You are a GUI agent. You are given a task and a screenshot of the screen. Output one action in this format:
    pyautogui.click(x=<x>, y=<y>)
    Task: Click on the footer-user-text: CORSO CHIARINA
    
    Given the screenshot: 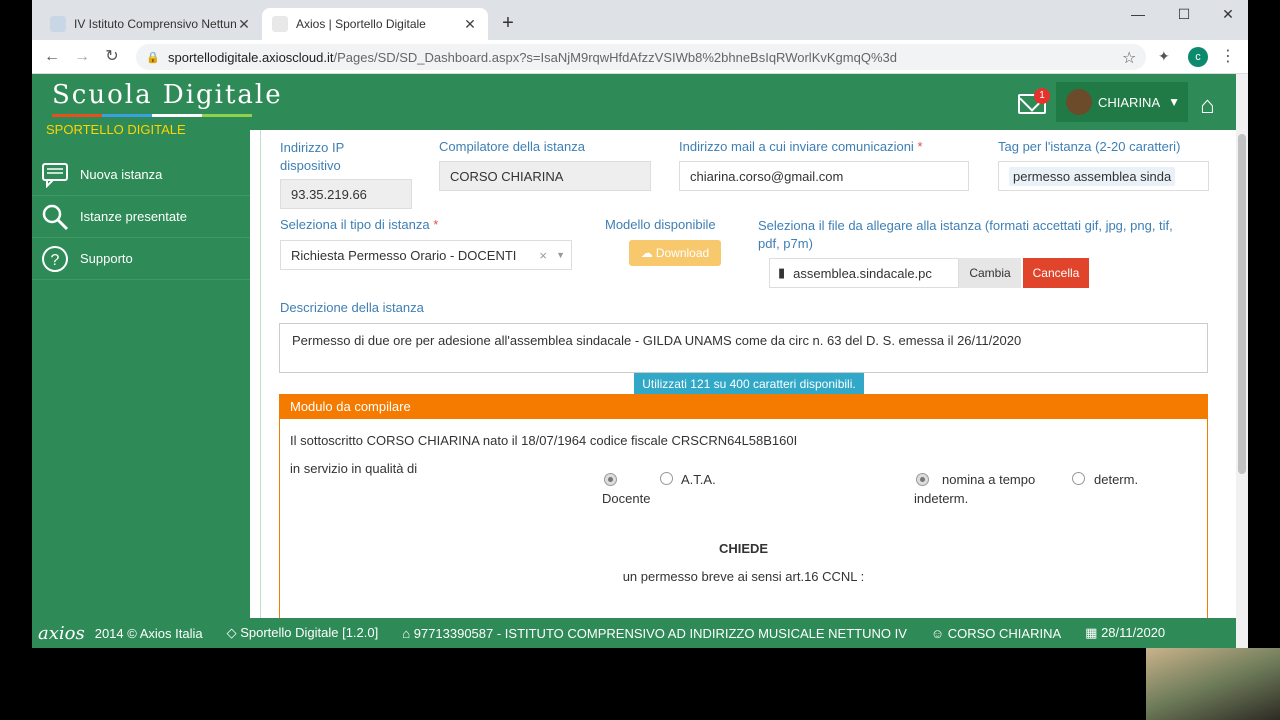 What is the action you would take?
    pyautogui.click(x=1004, y=633)
    